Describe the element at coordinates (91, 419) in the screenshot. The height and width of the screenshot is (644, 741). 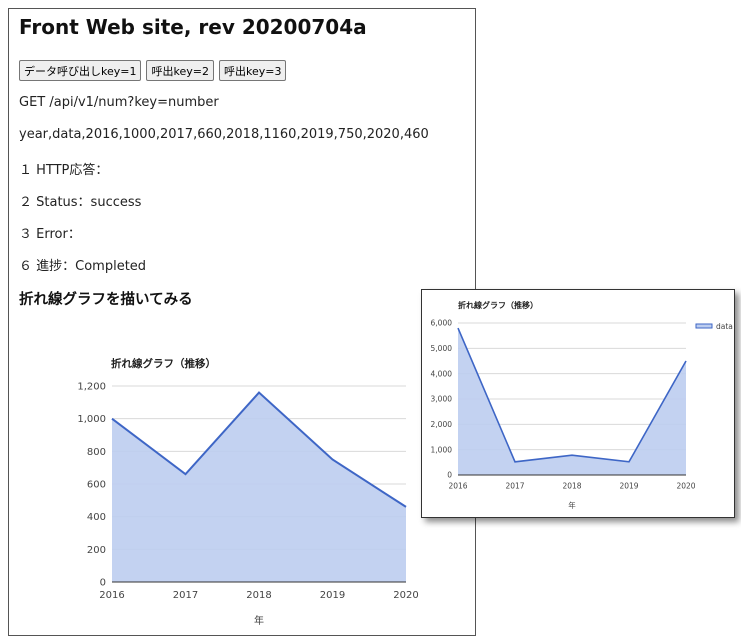
I see `chart0-ytick-label: 1,000` at that location.